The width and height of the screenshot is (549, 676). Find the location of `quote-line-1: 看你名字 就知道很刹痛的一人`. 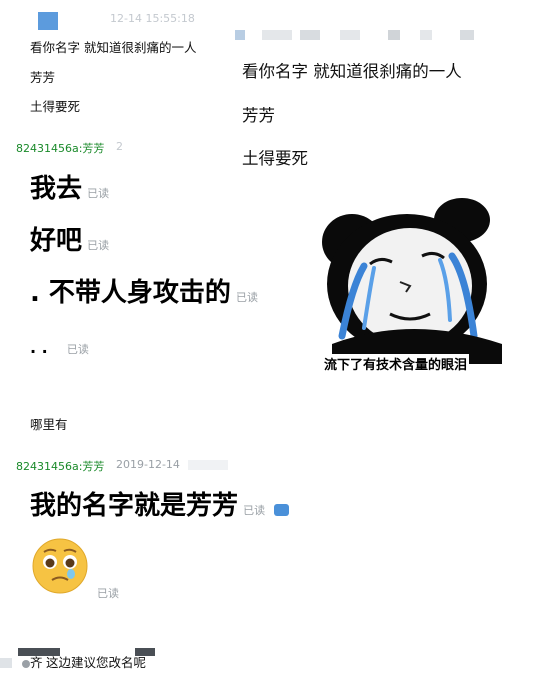

quote-line-1: 看你名字 就知道很刹痛的一人 is located at coordinates (113, 47).